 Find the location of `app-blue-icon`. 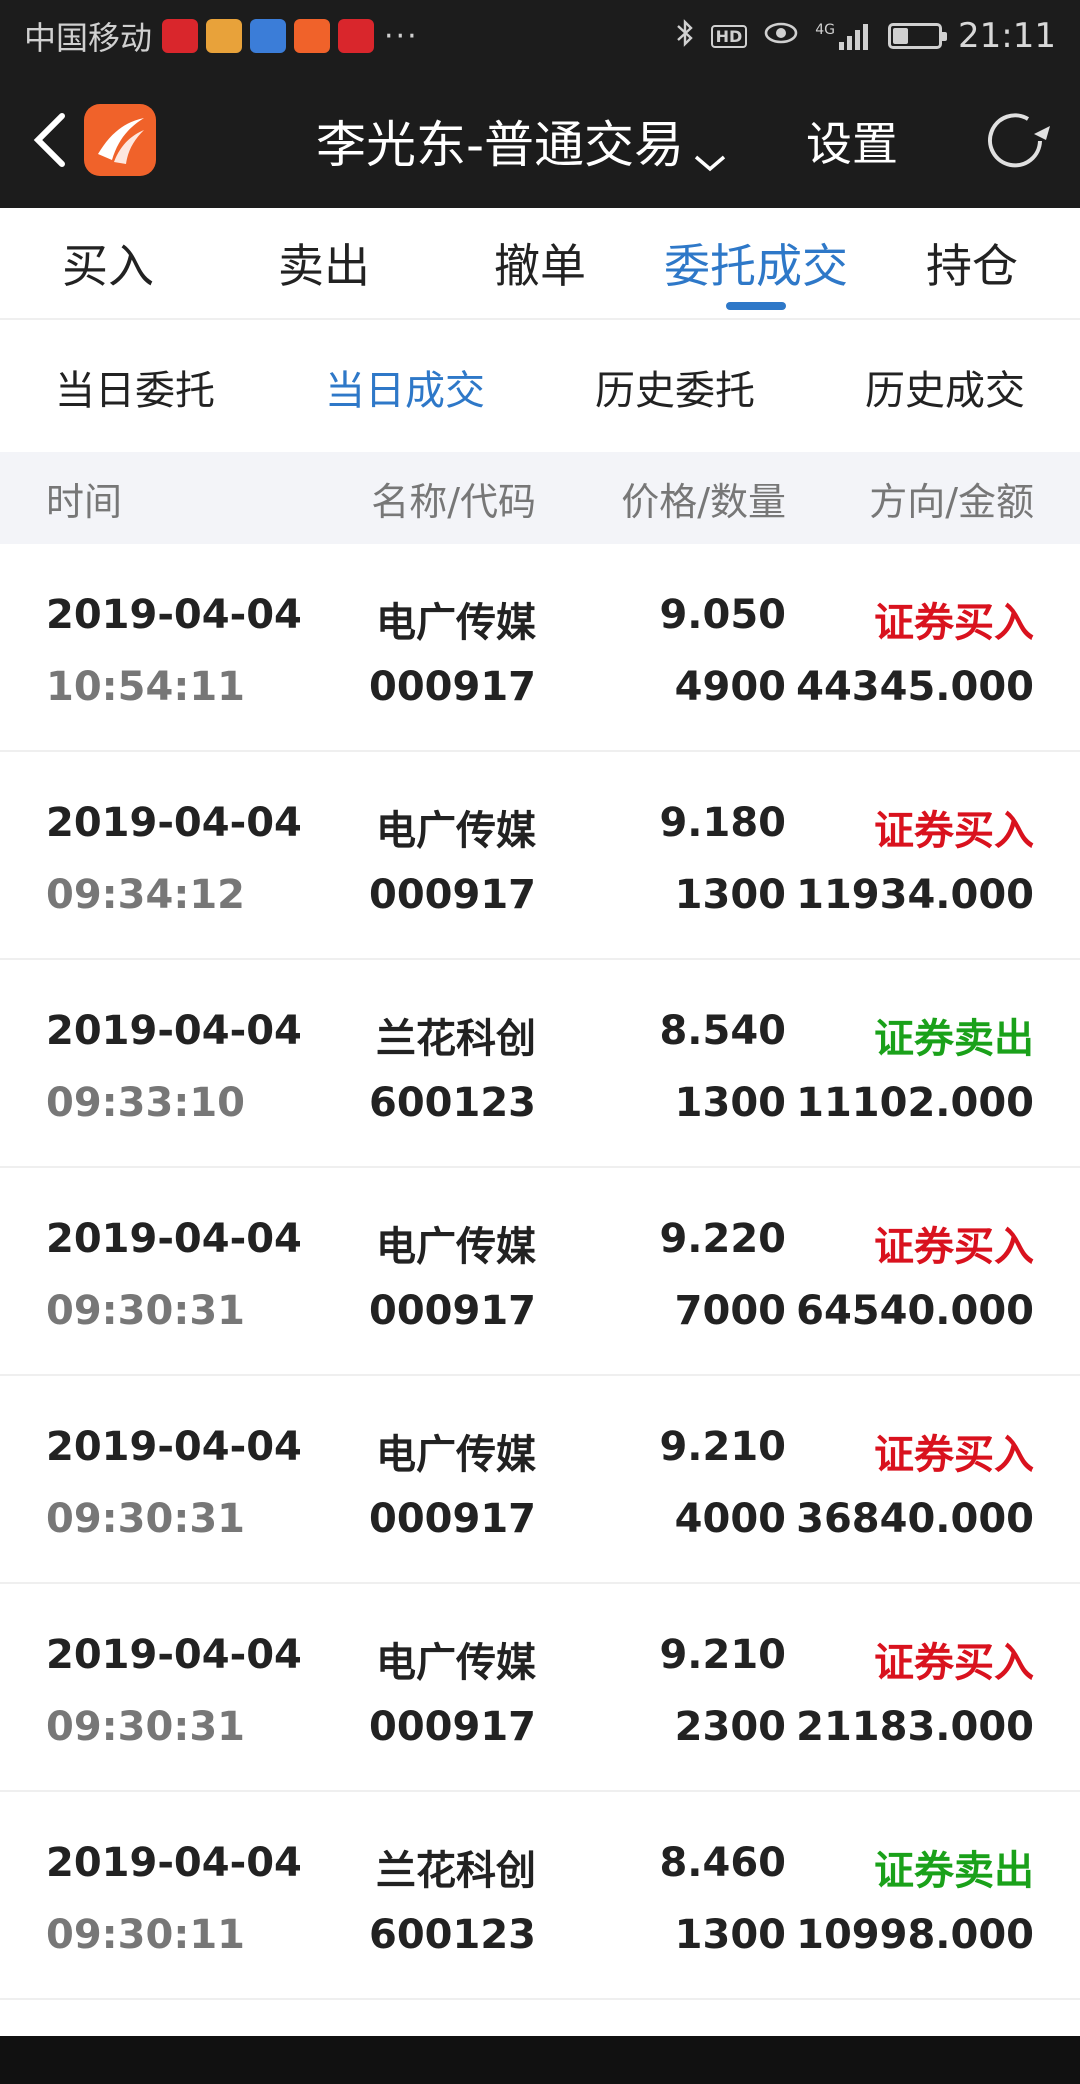

app-blue-icon is located at coordinates (268, 36).